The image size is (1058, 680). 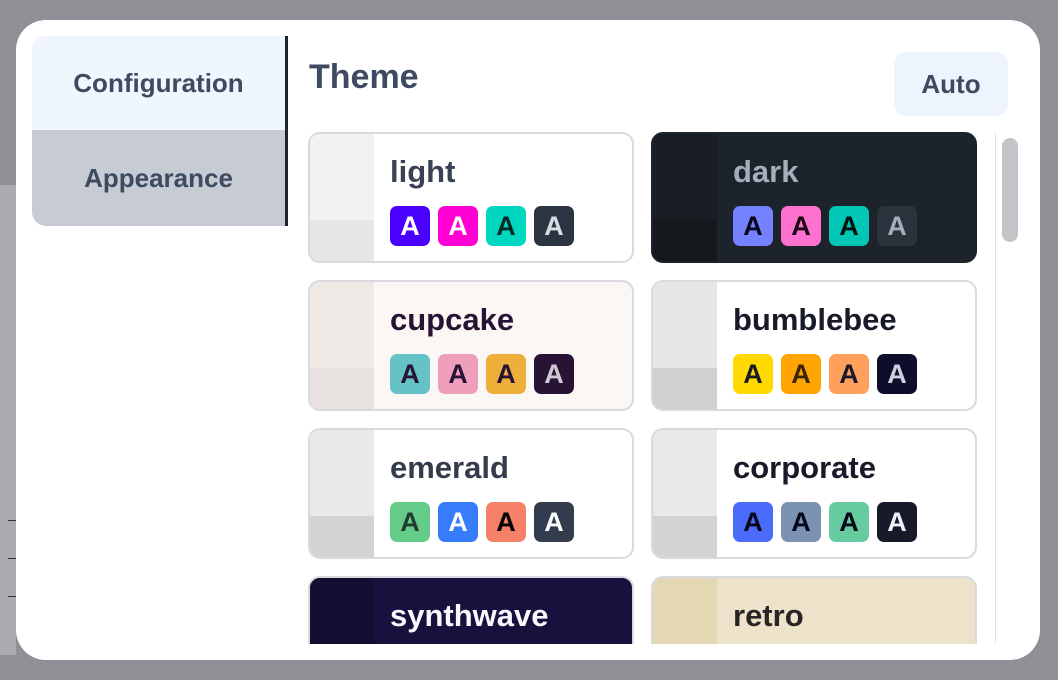 What do you see at coordinates (1008, 388) in the screenshot?
I see `theme-grid-scrollbar` at bounding box center [1008, 388].